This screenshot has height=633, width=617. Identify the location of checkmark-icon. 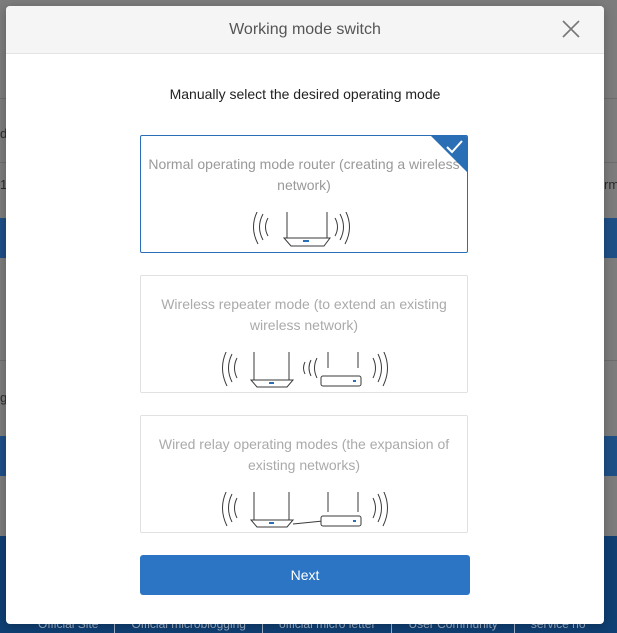
(449, 154).